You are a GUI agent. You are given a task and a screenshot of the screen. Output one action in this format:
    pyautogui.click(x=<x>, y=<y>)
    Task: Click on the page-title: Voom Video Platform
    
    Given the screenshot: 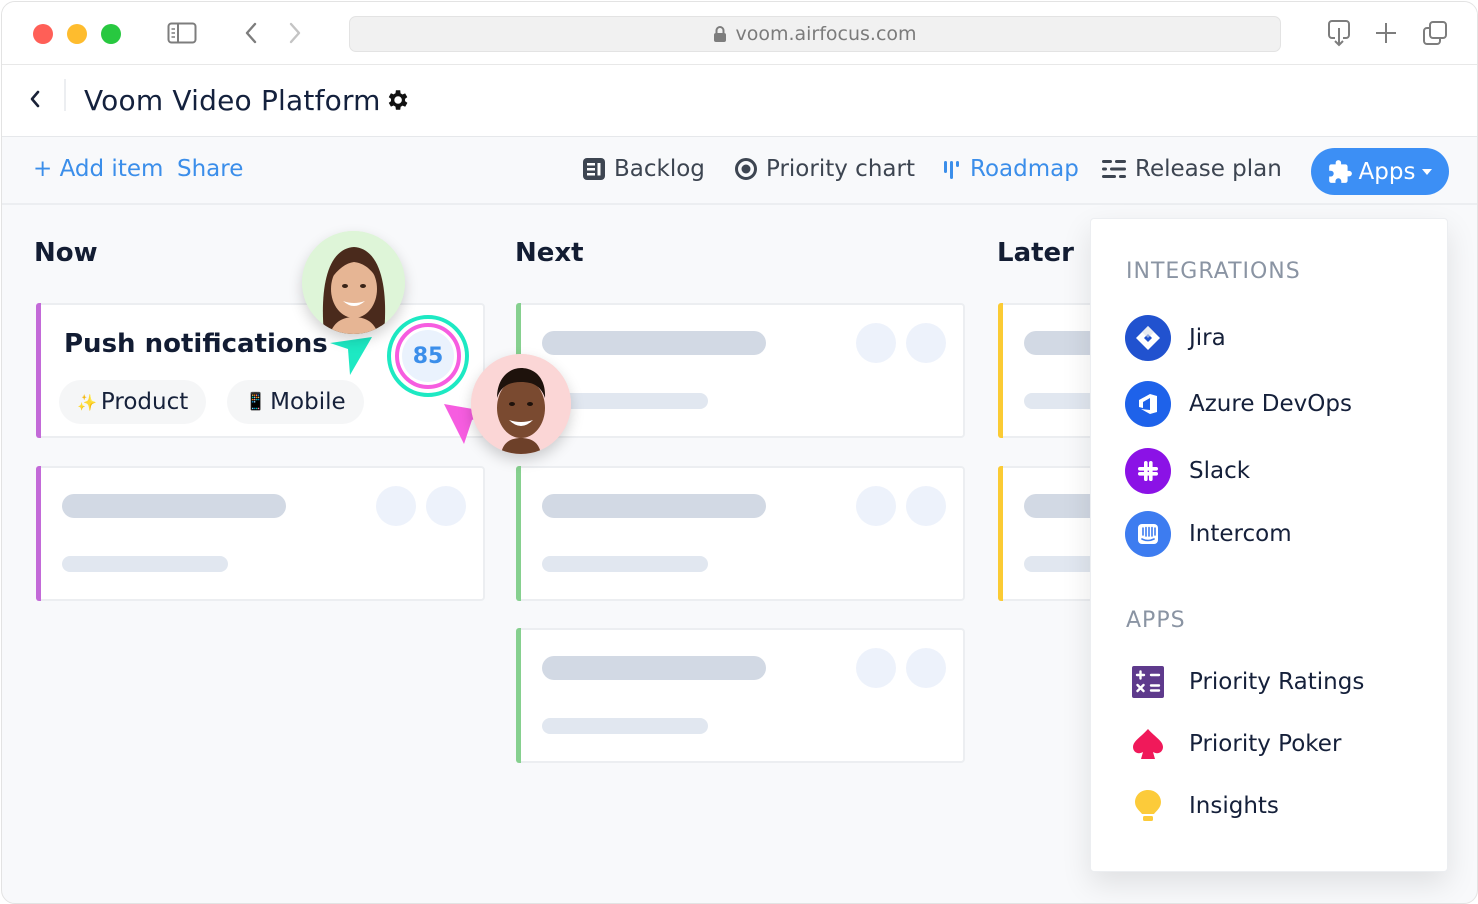 What is the action you would take?
    pyautogui.click(x=232, y=100)
    